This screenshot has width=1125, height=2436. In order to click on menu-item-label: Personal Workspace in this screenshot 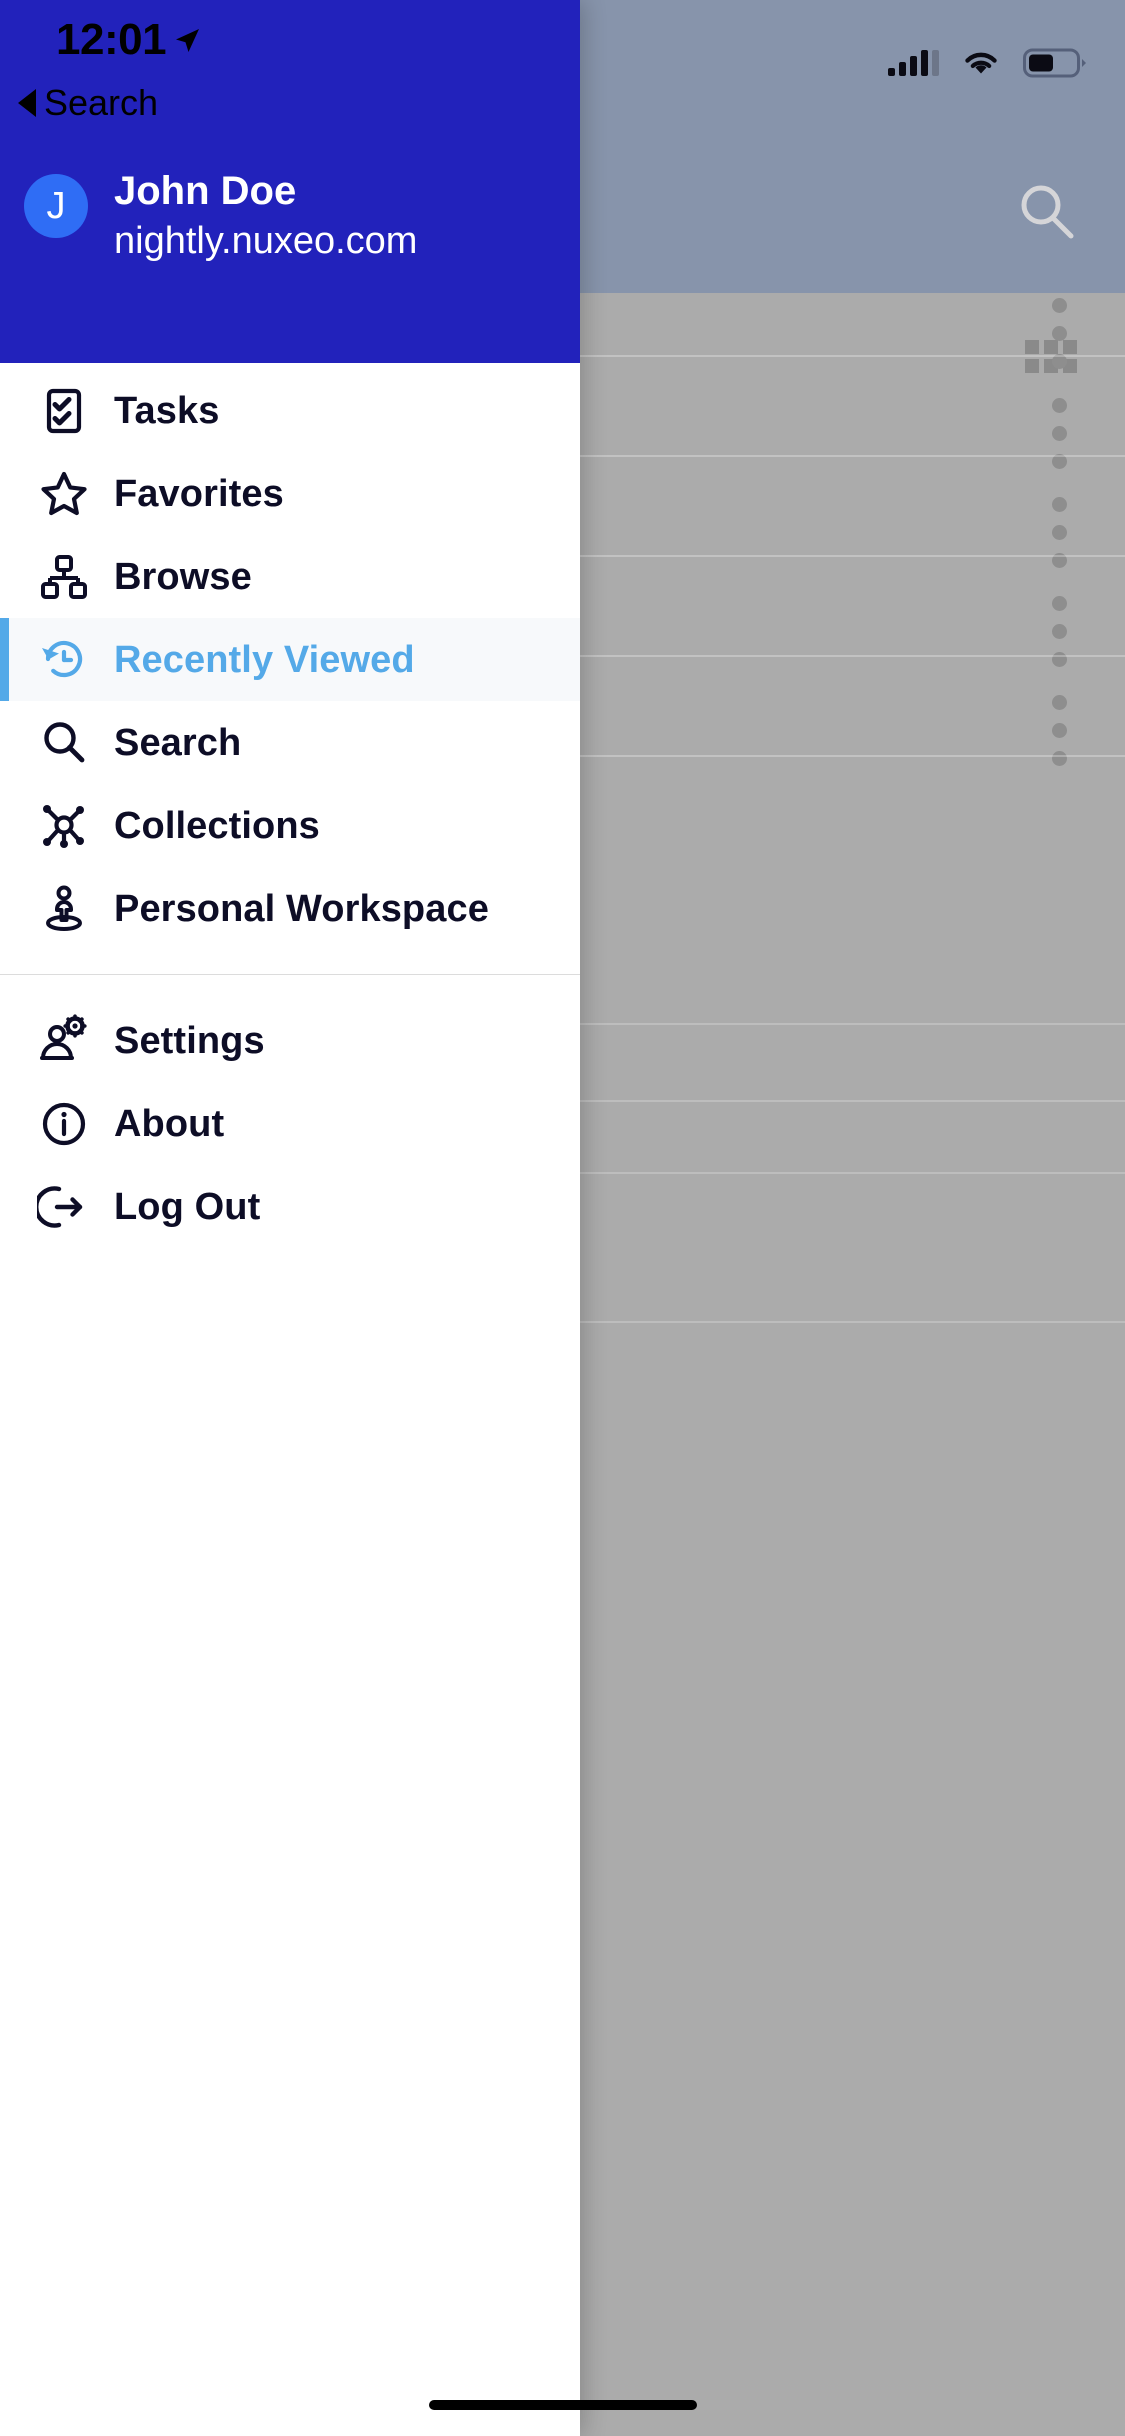, I will do `click(301, 908)`.